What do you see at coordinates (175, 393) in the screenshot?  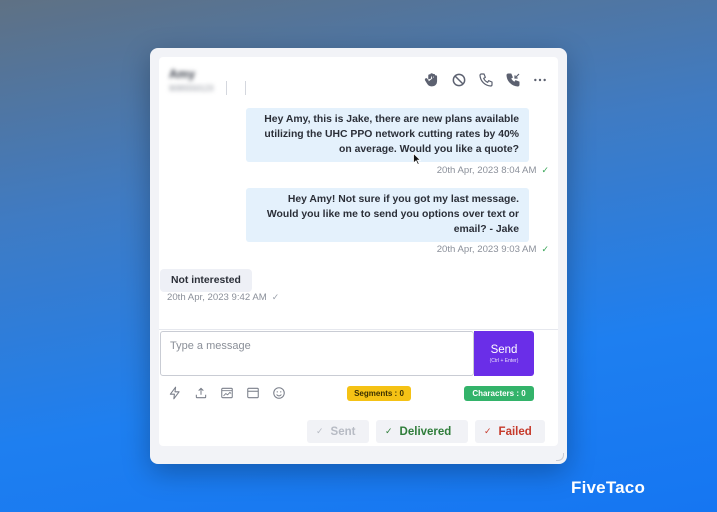 I see `lightning-icon` at bounding box center [175, 393].